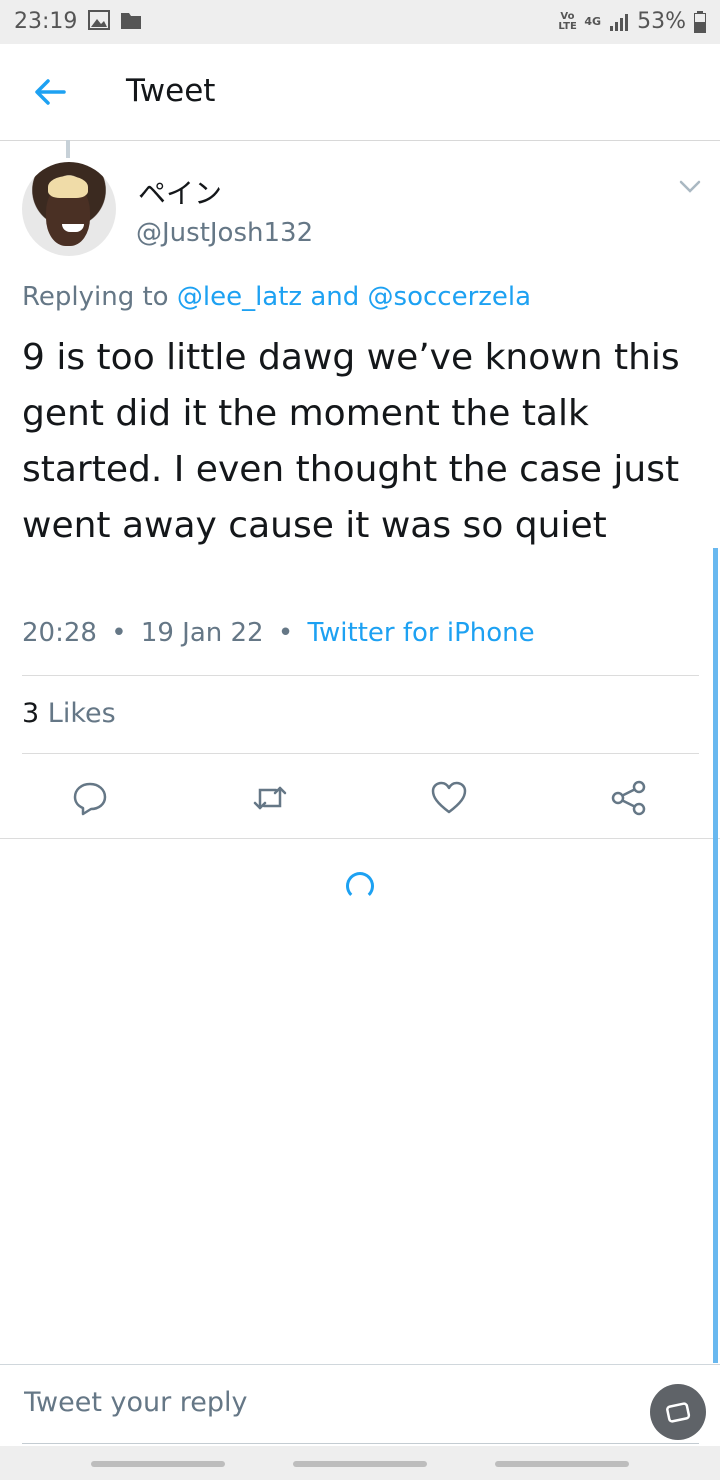 The width and height of the screenshot is (720, 1480). I want to click on image-icon, so click(99, 20).